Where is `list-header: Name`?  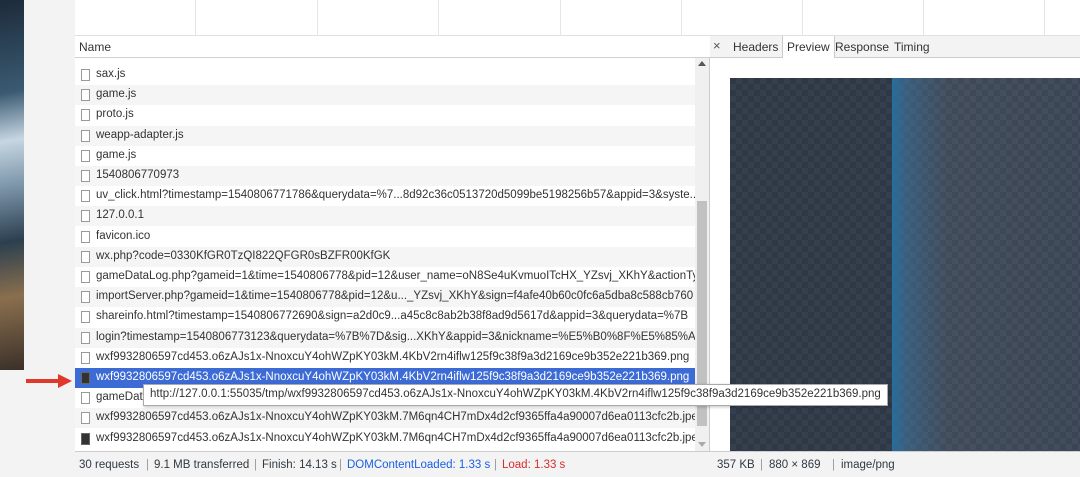 list-header: Name is located at coordinates (392, 47).